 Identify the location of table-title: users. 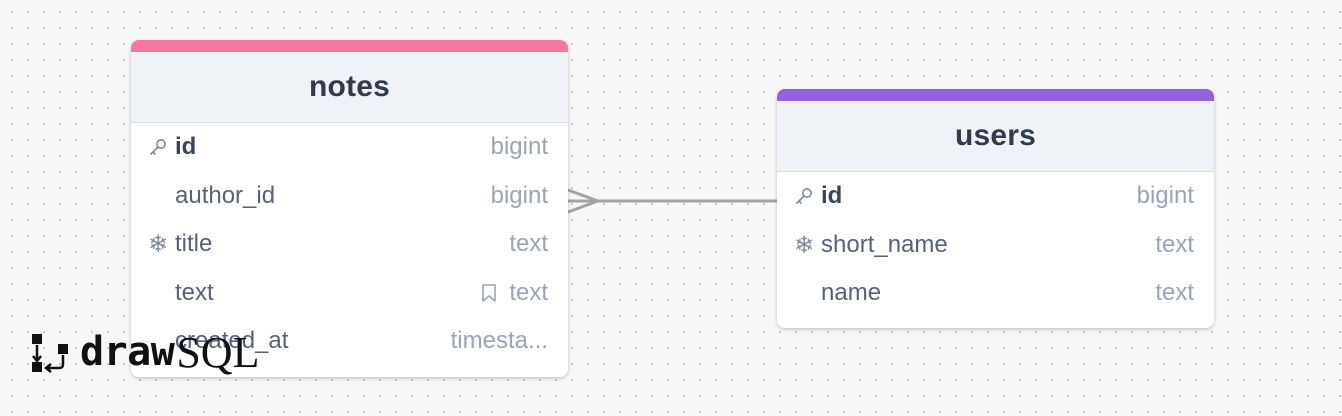
(995, 135).